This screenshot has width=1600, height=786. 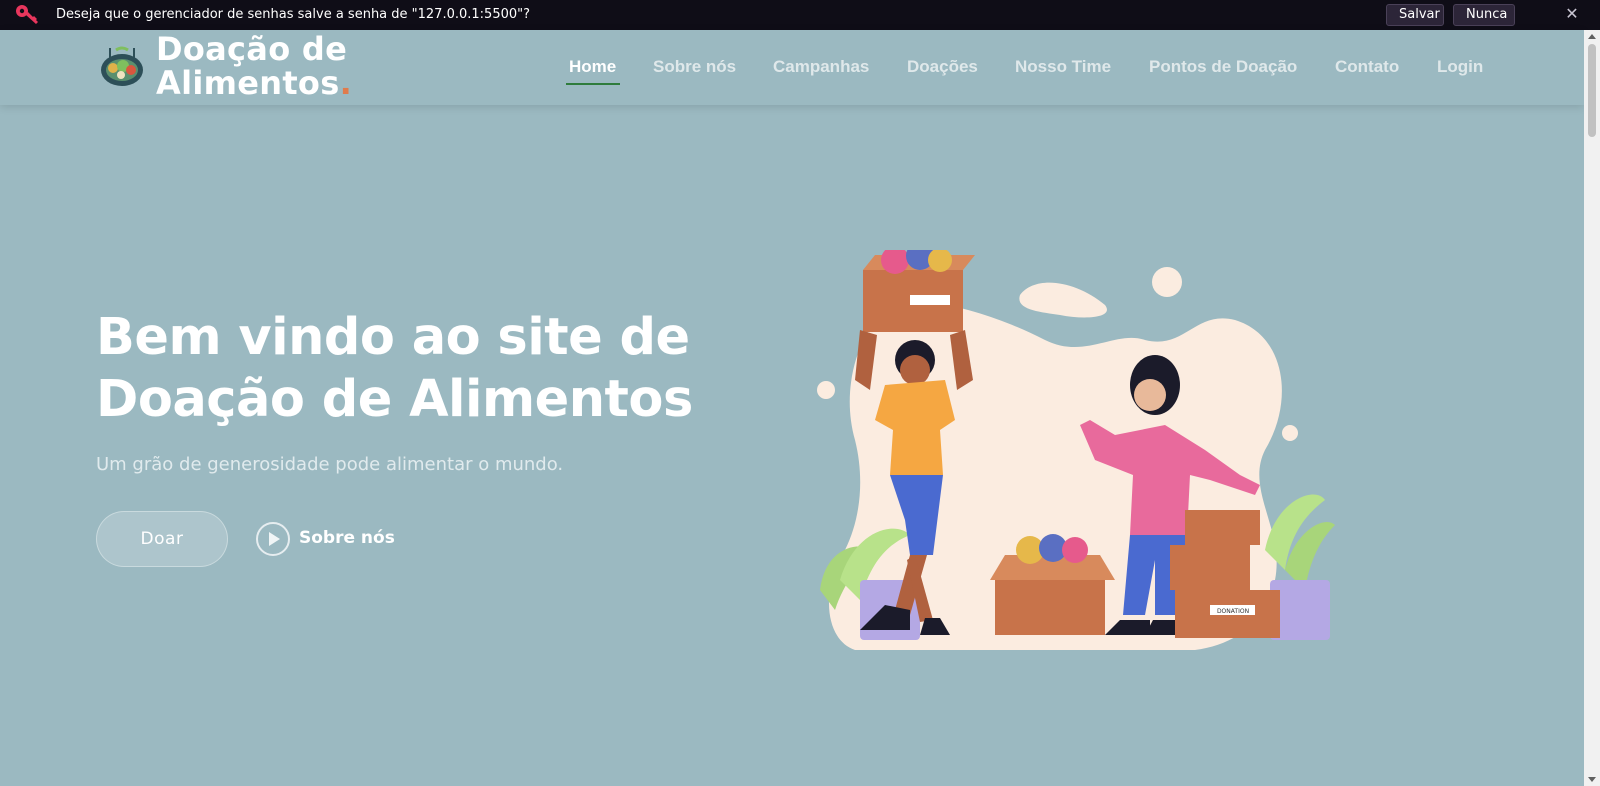 I want to click on scroll-down-icon, so click(x=1592, y=779).